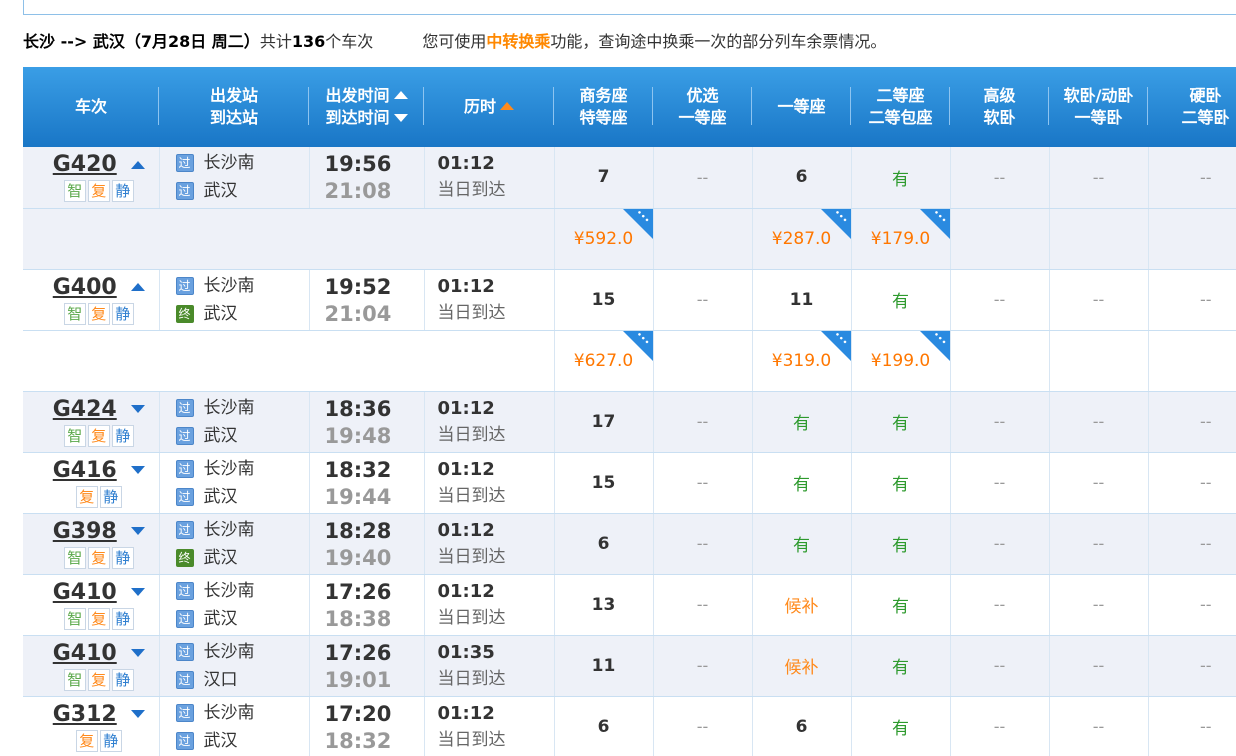  I want to click on train-code-link: G420, so click(85, 164).